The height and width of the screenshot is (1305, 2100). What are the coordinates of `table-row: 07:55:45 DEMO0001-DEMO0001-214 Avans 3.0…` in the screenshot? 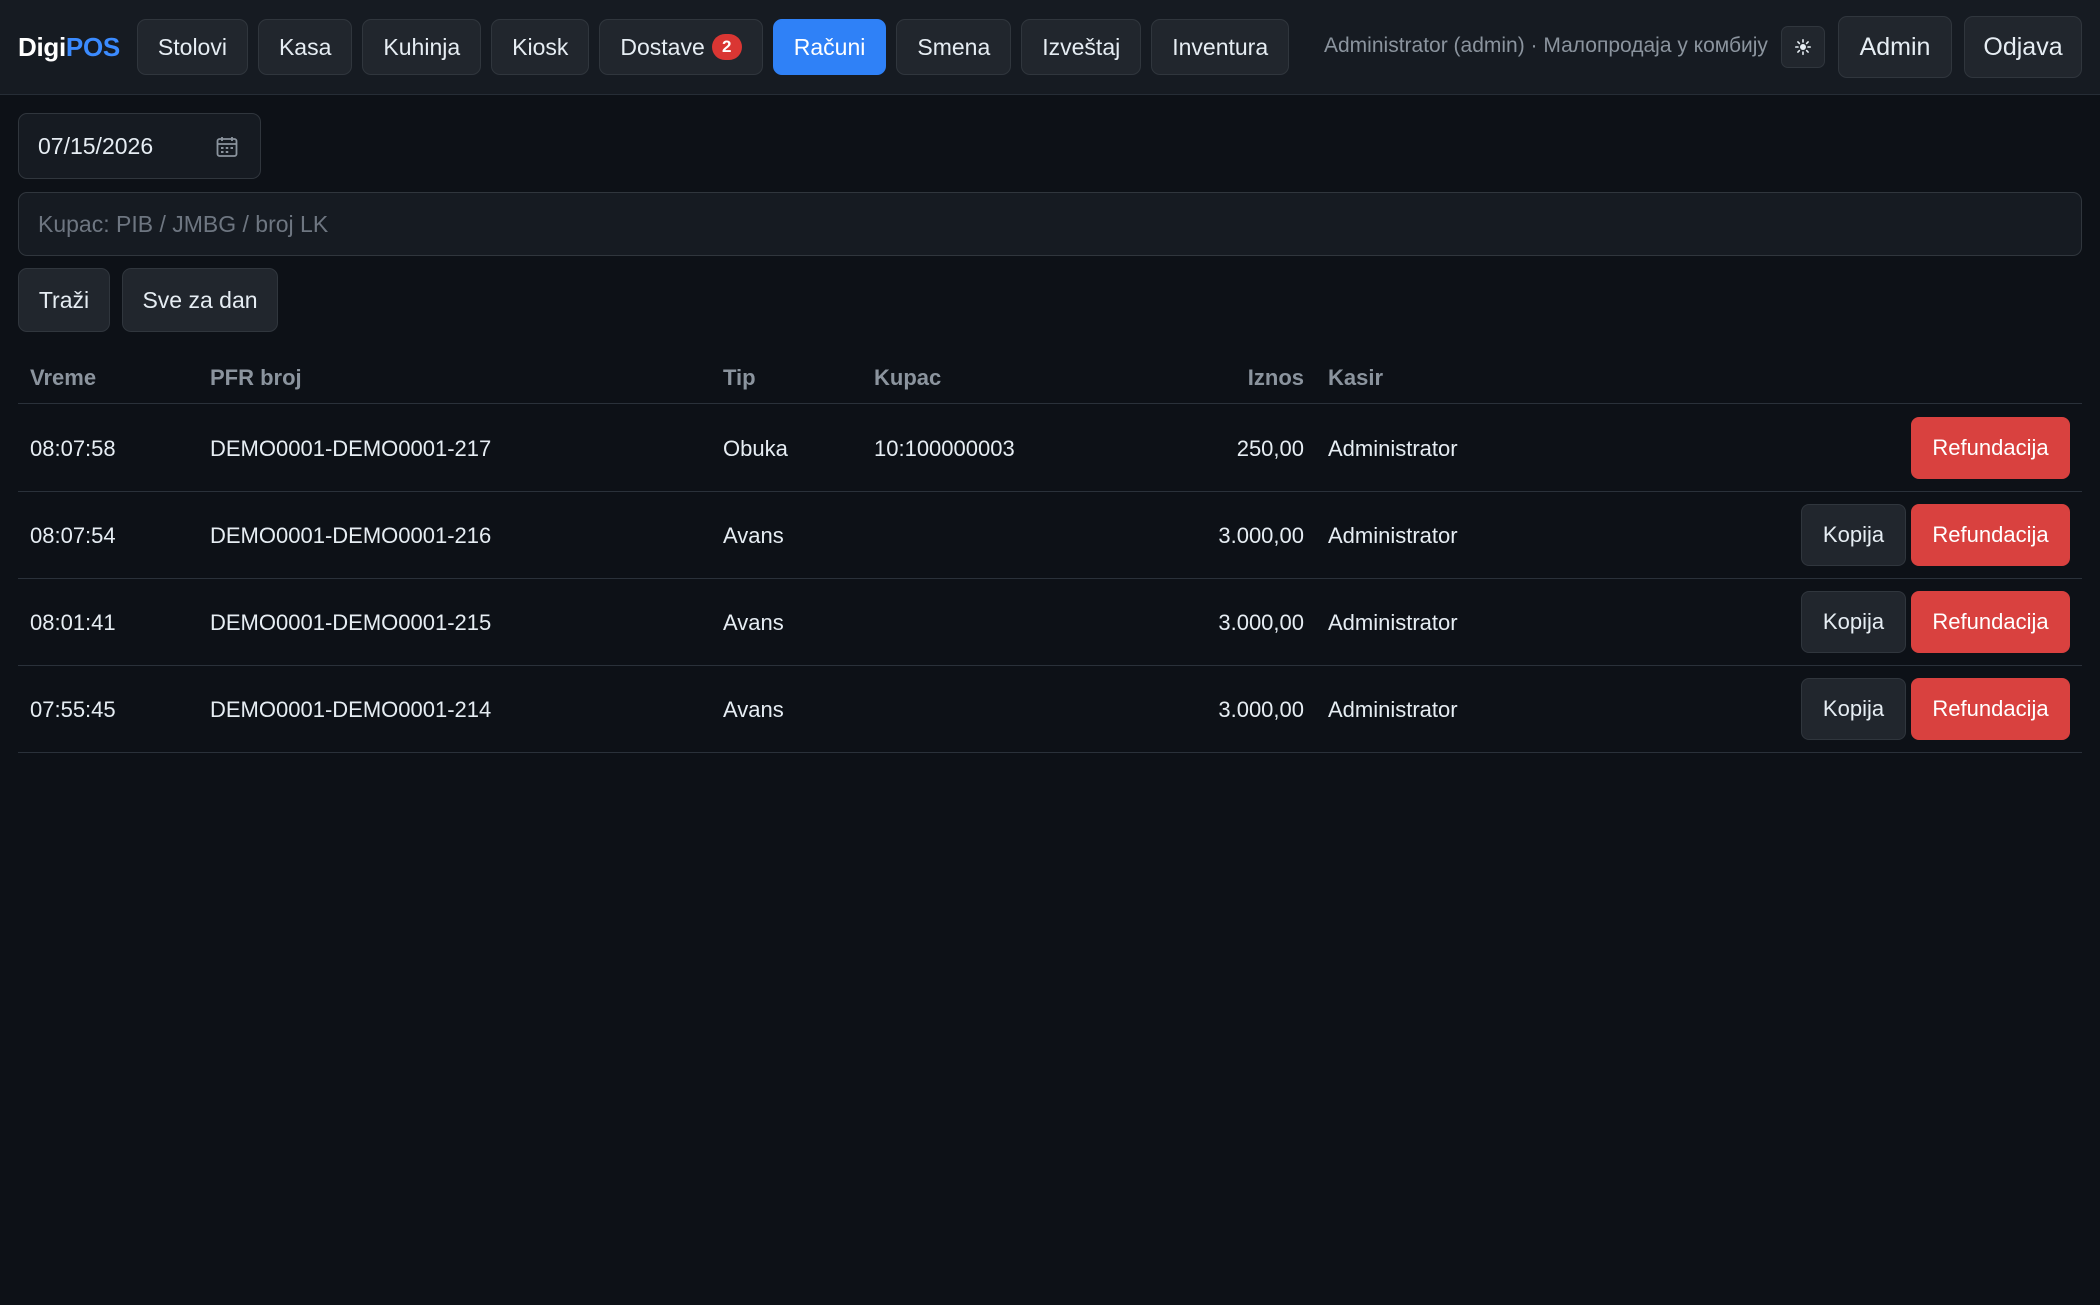 It's located at (1050, 709).